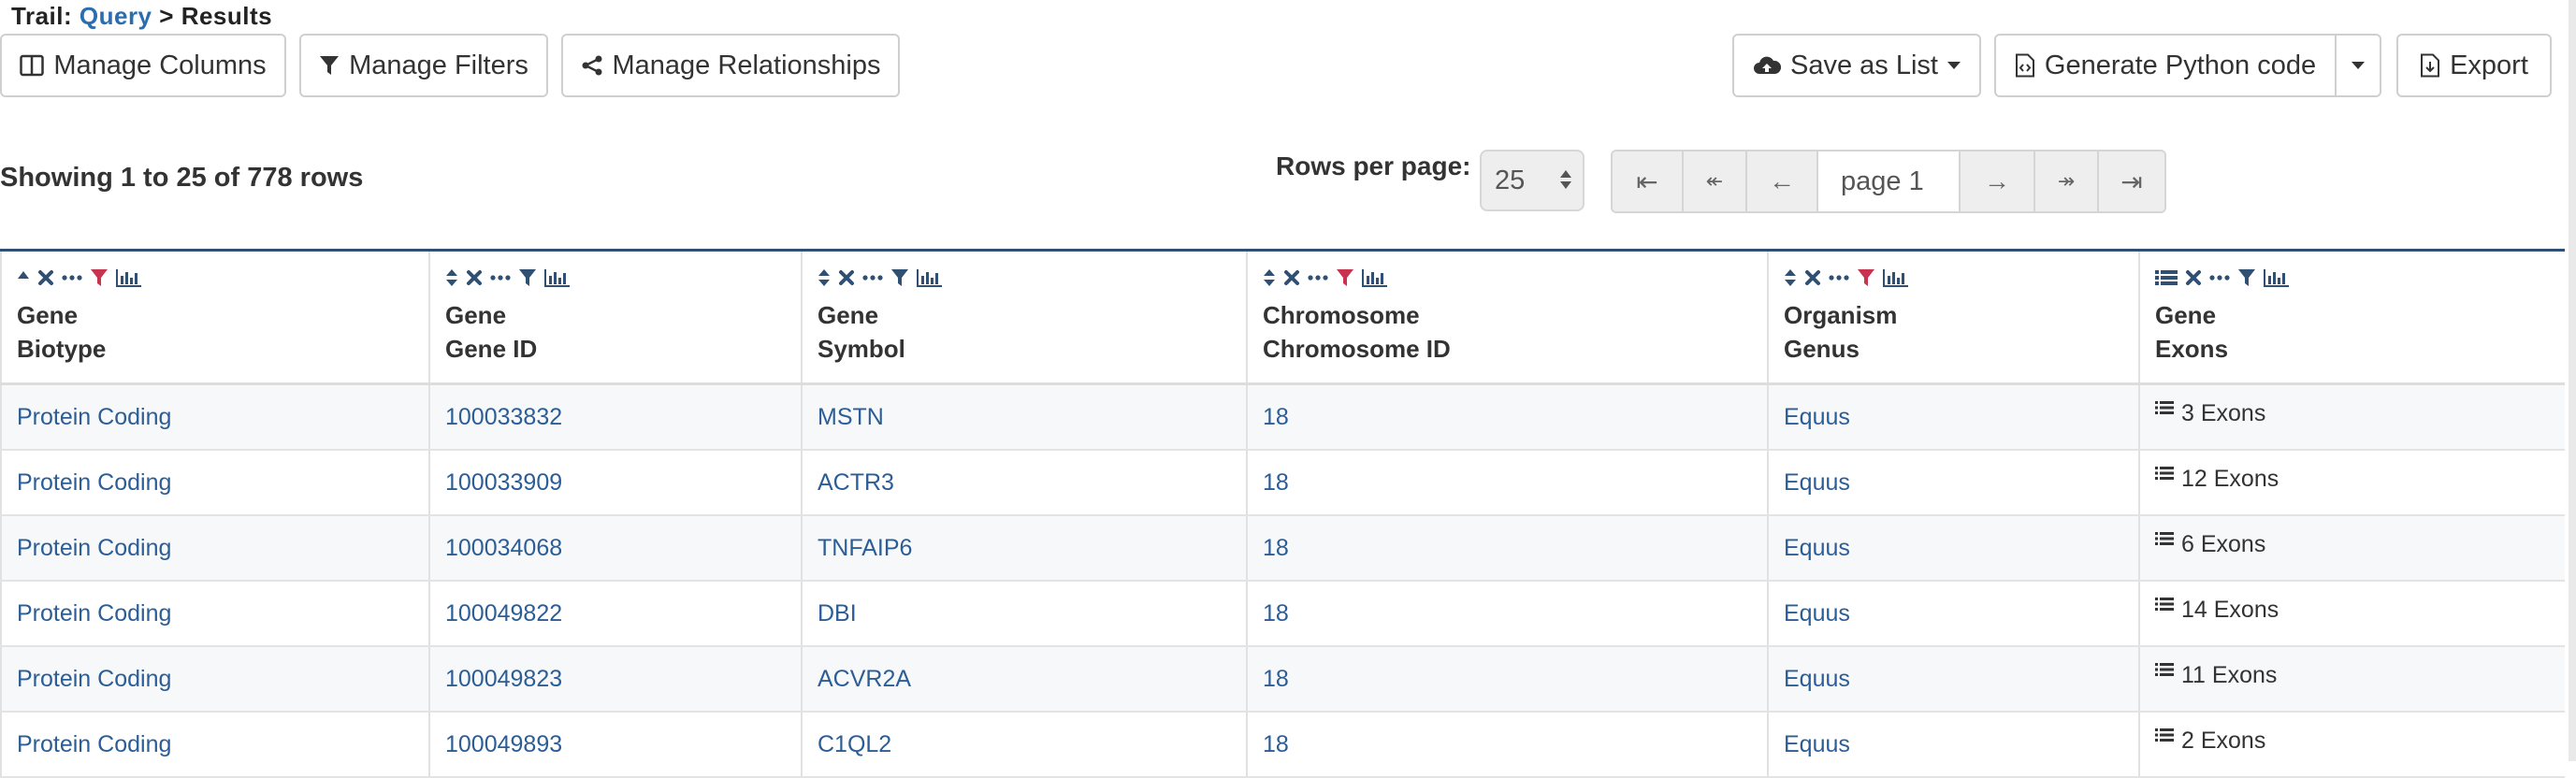 The width and height of the screenshot is (2576, 778). Describe the element at coordinates (2351, 613) in the screenshot. I see `table-cell-exons: 14 Exons` at that location.